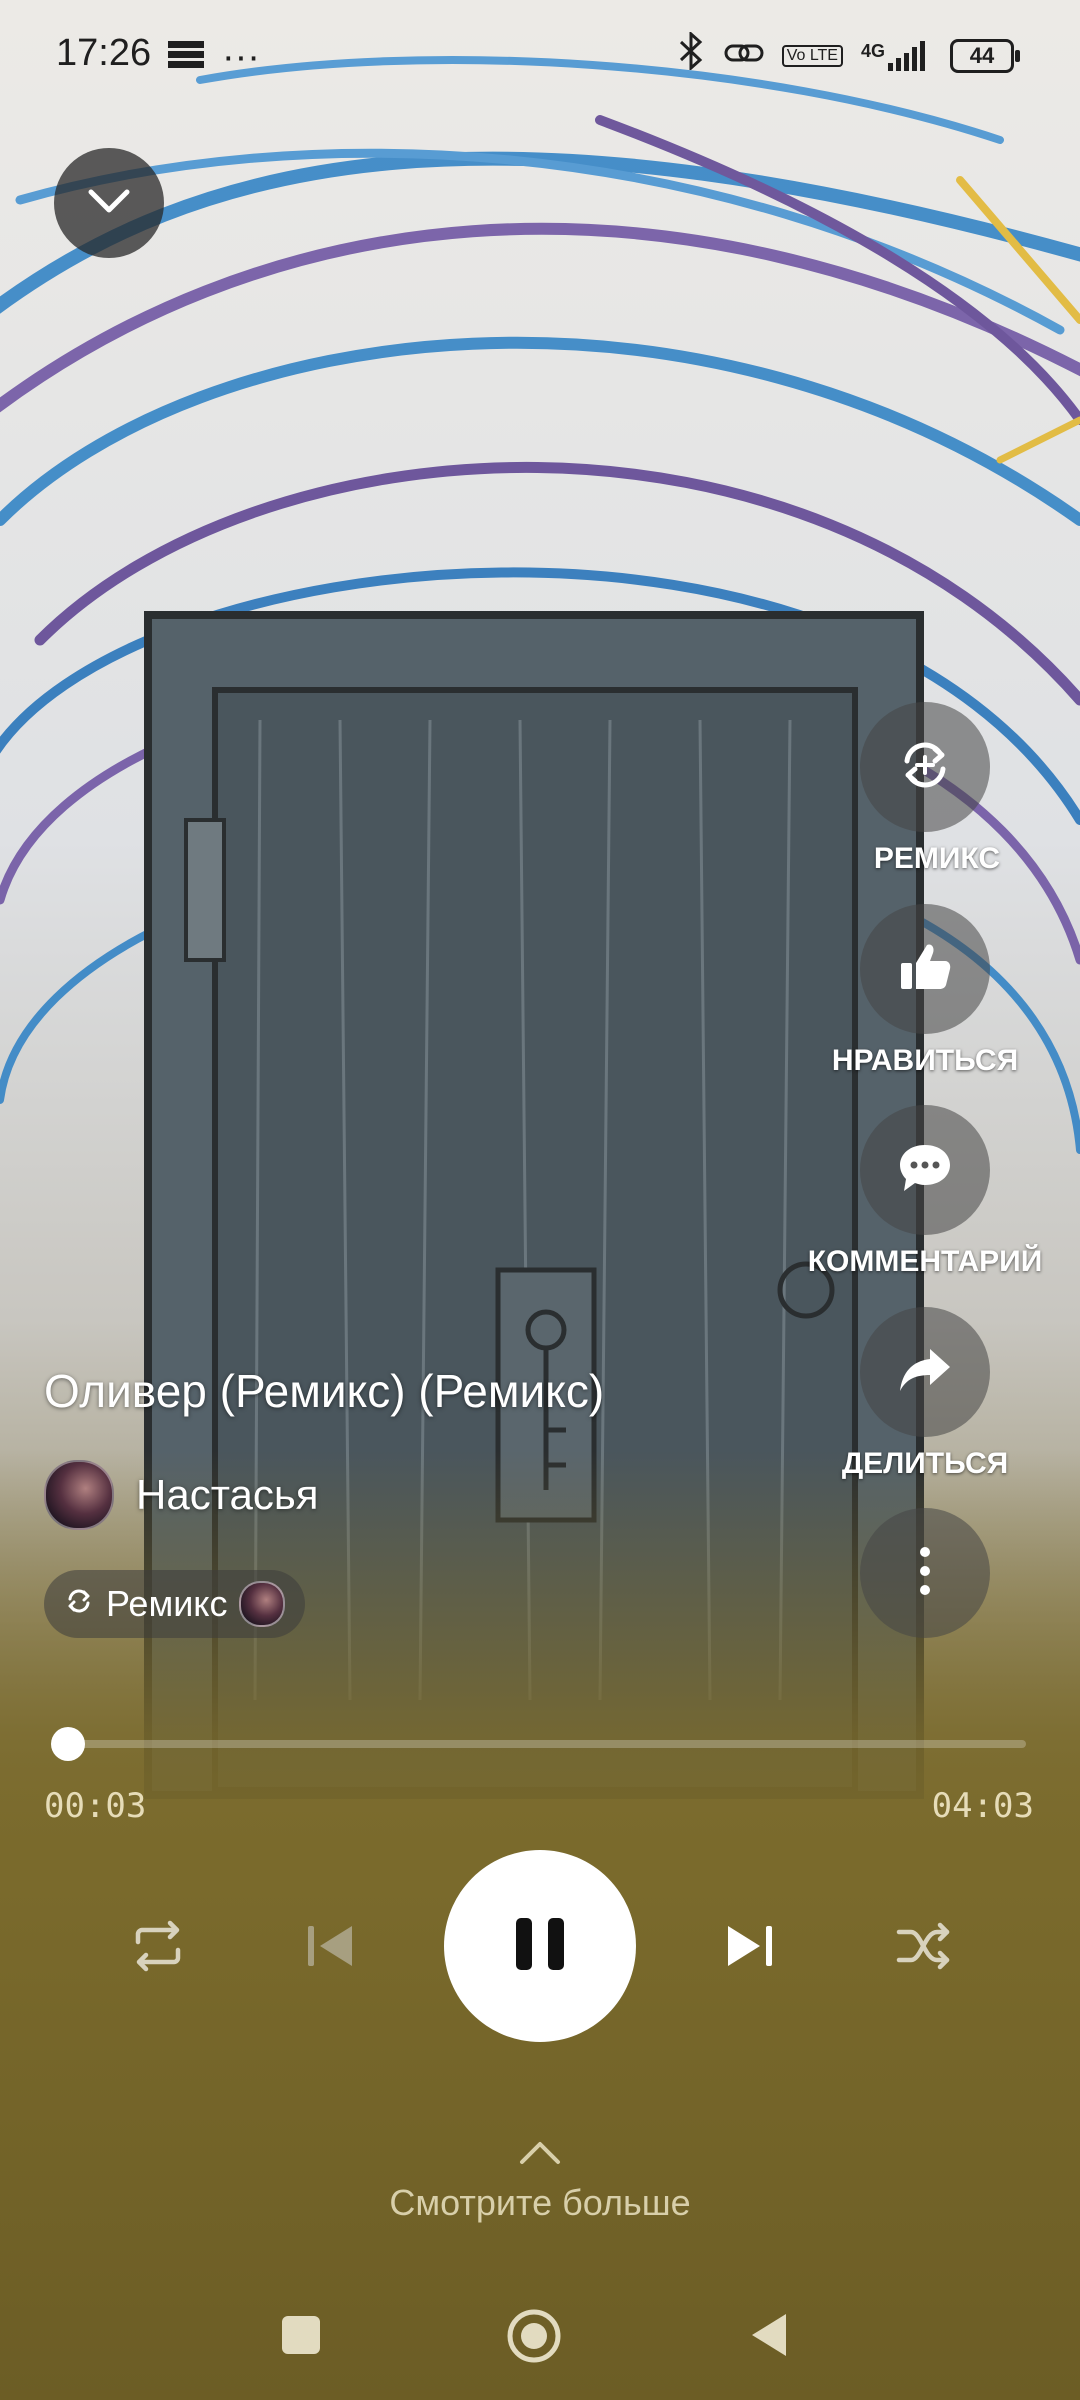  I want to click on like-button, so click(925, 969).